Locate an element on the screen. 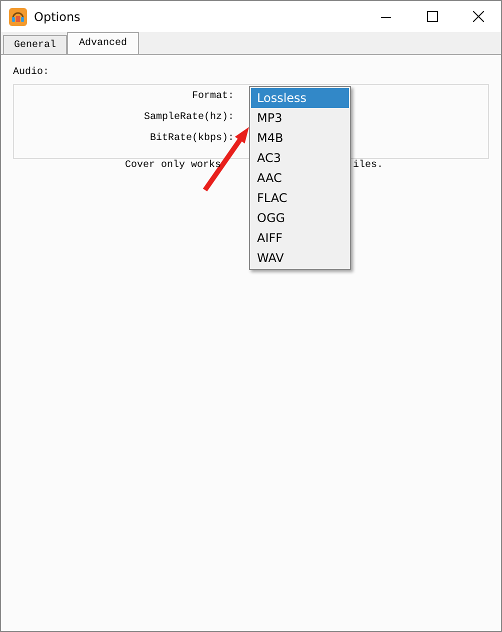 The image size is (502, 632). dropdown-option: M4B is located at coordinates (300, 138).